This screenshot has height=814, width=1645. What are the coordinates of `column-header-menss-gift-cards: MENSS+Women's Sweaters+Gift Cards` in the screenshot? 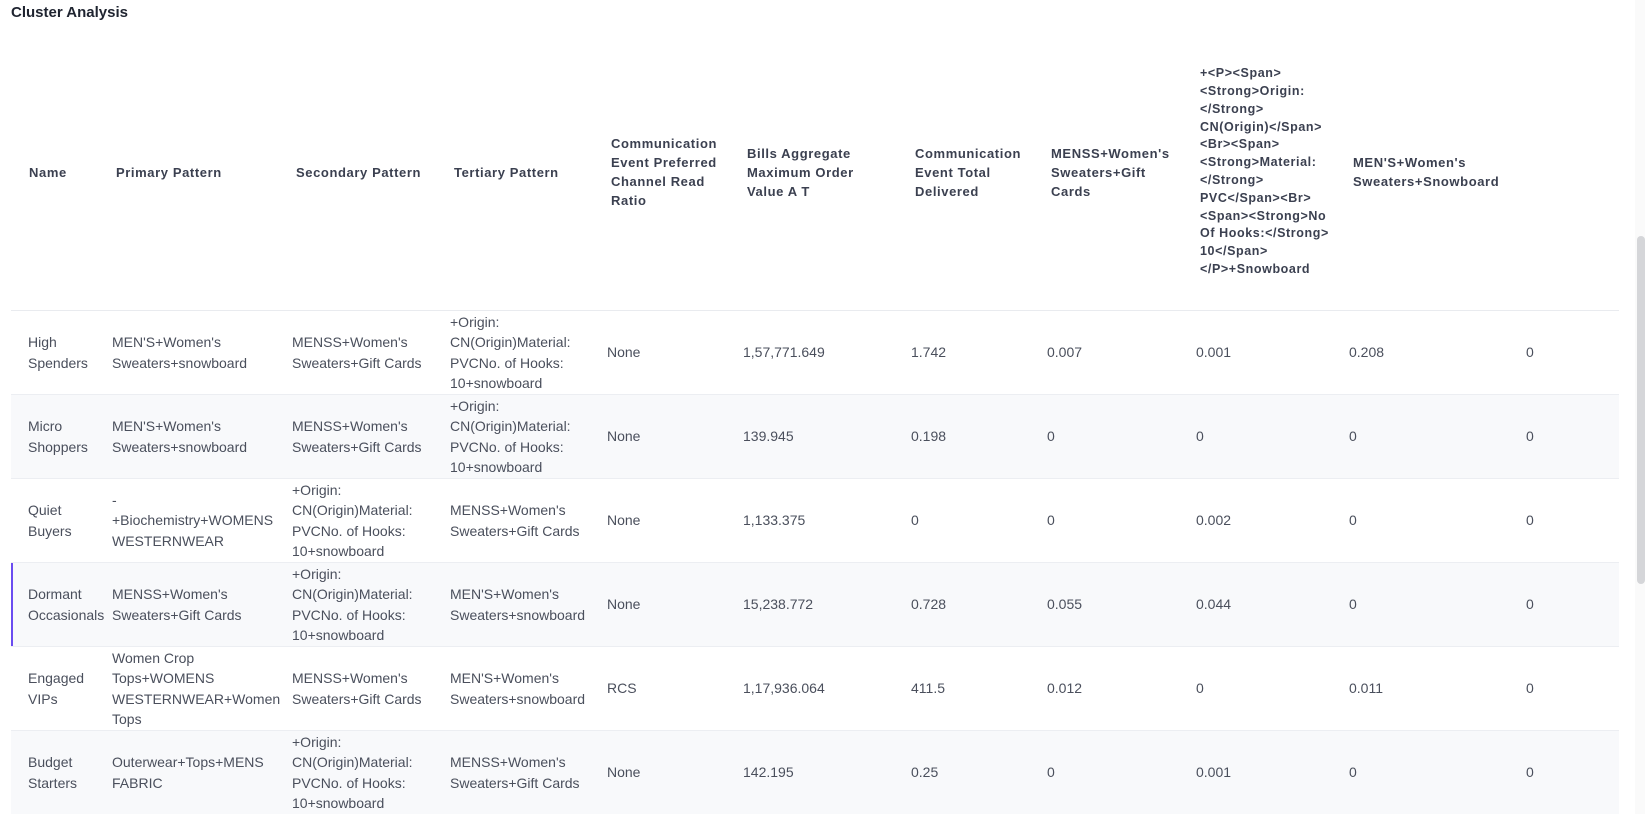 It's located at (1121, 172).